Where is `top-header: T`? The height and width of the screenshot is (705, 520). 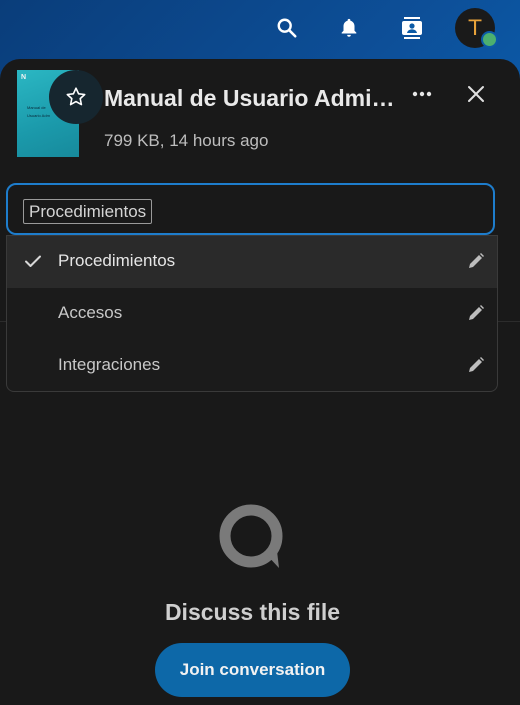 top-header: T is located at coordinates (260, 29).